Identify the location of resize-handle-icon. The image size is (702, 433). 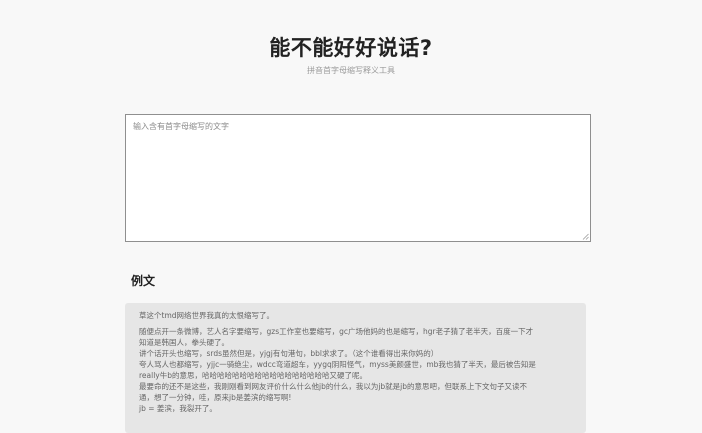
(585, 236).